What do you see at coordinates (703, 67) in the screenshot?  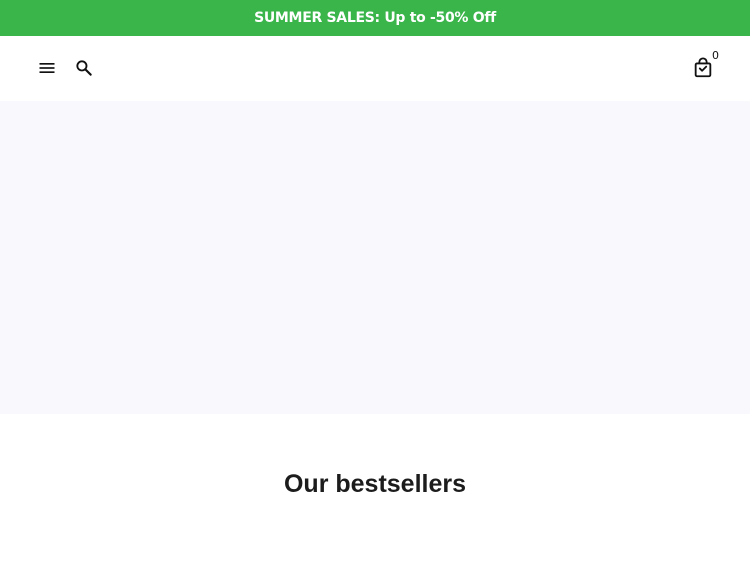 I see `shopping-bag-icon` at bounding box center [703, 67].